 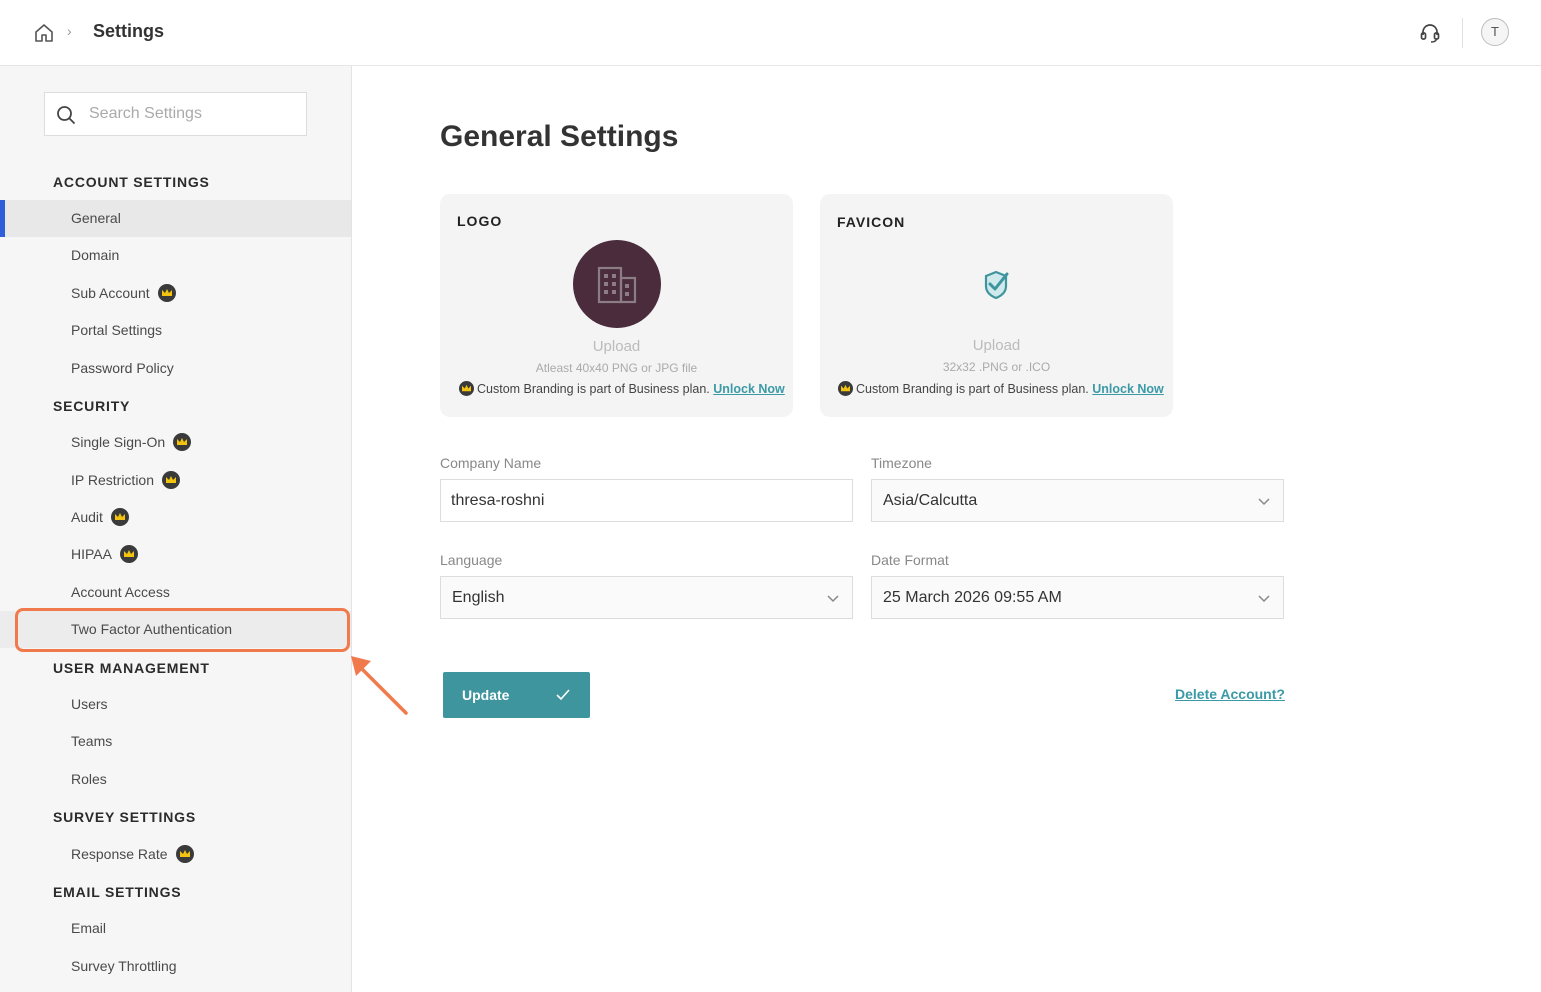 I want to click on sidebar-item-roles: Roles, so click(x=175, y=779).